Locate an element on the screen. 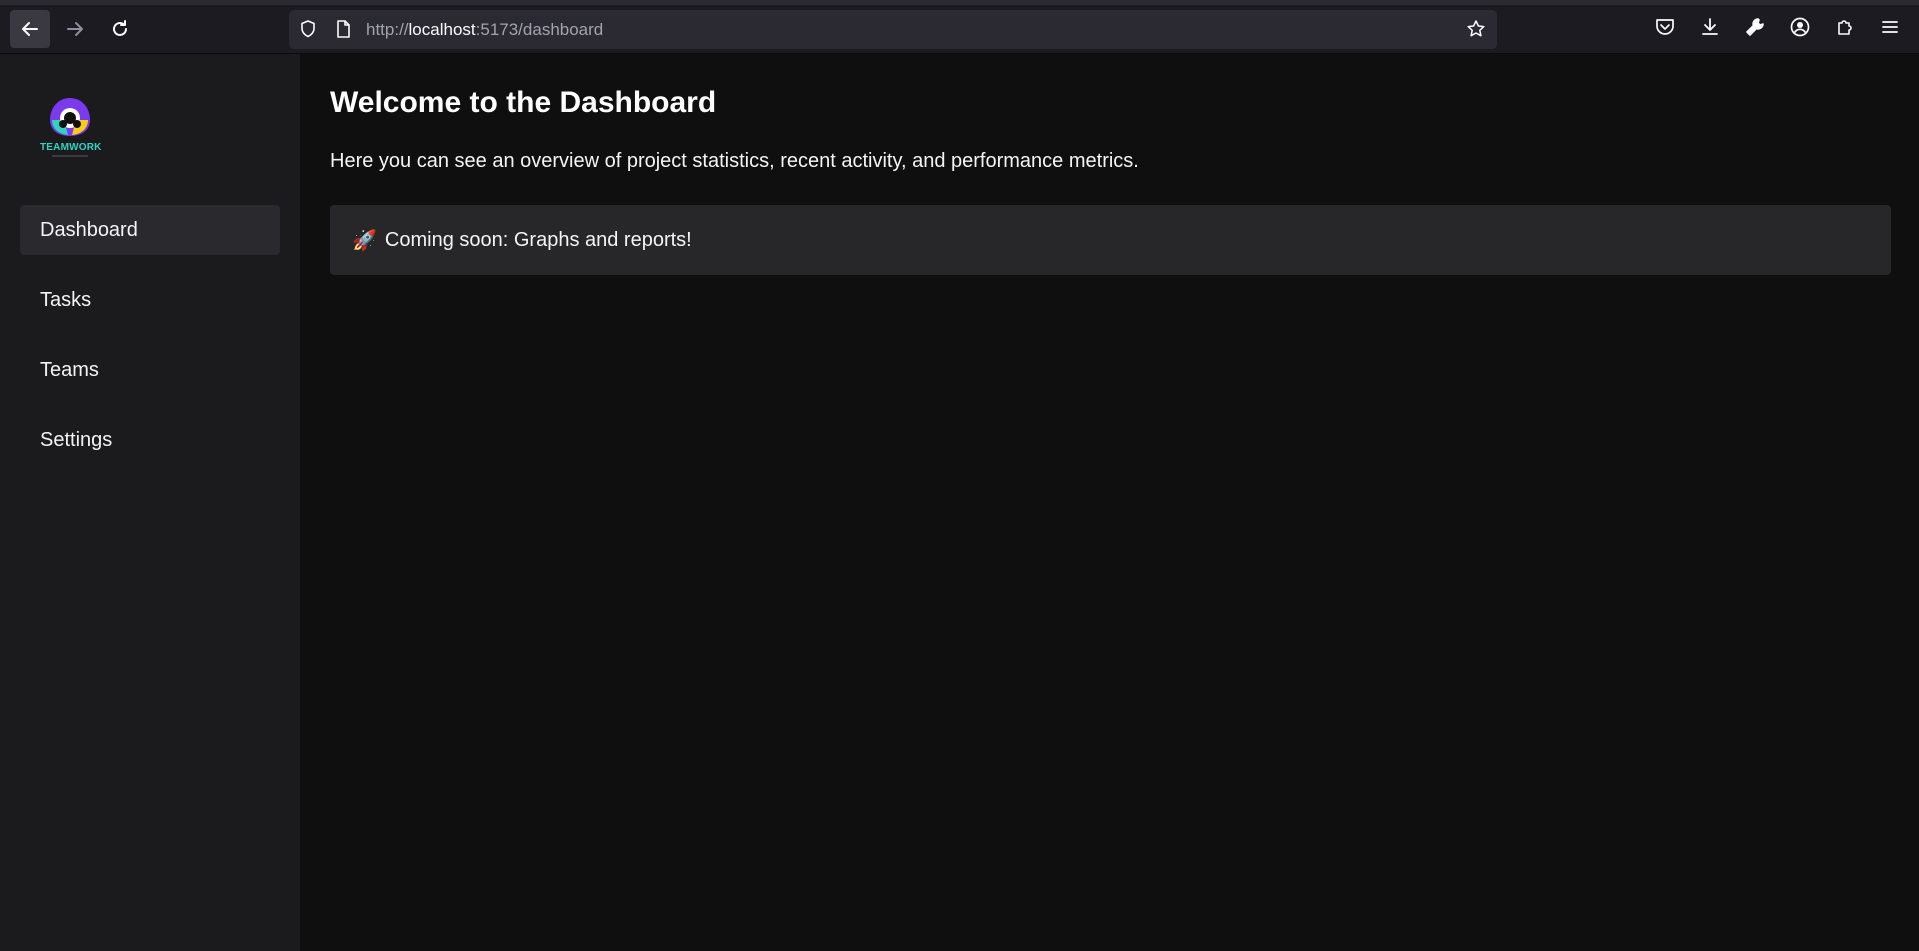 The width and height of the screenshot is (1919, 951). rocket-icon: 🚀 is located at coordinates (364, 240).